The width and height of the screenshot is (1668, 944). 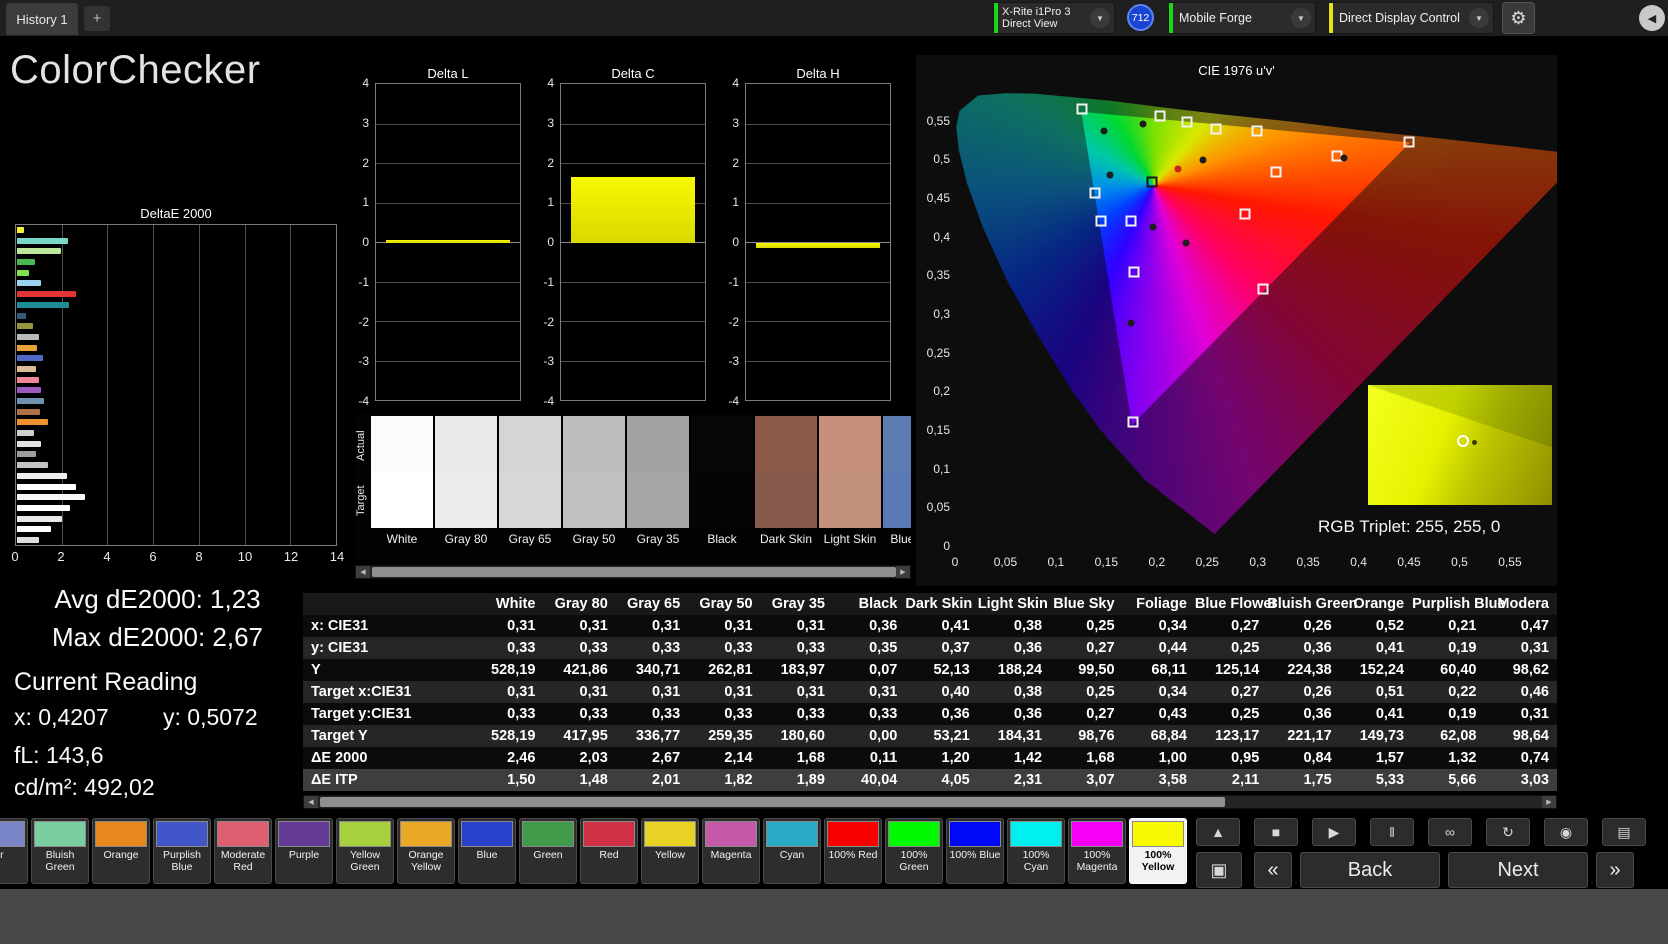 What do you see at coordinates (609, 851) in the screenshot?
I see `palette-button: Red` at bounding box center [609, 851].